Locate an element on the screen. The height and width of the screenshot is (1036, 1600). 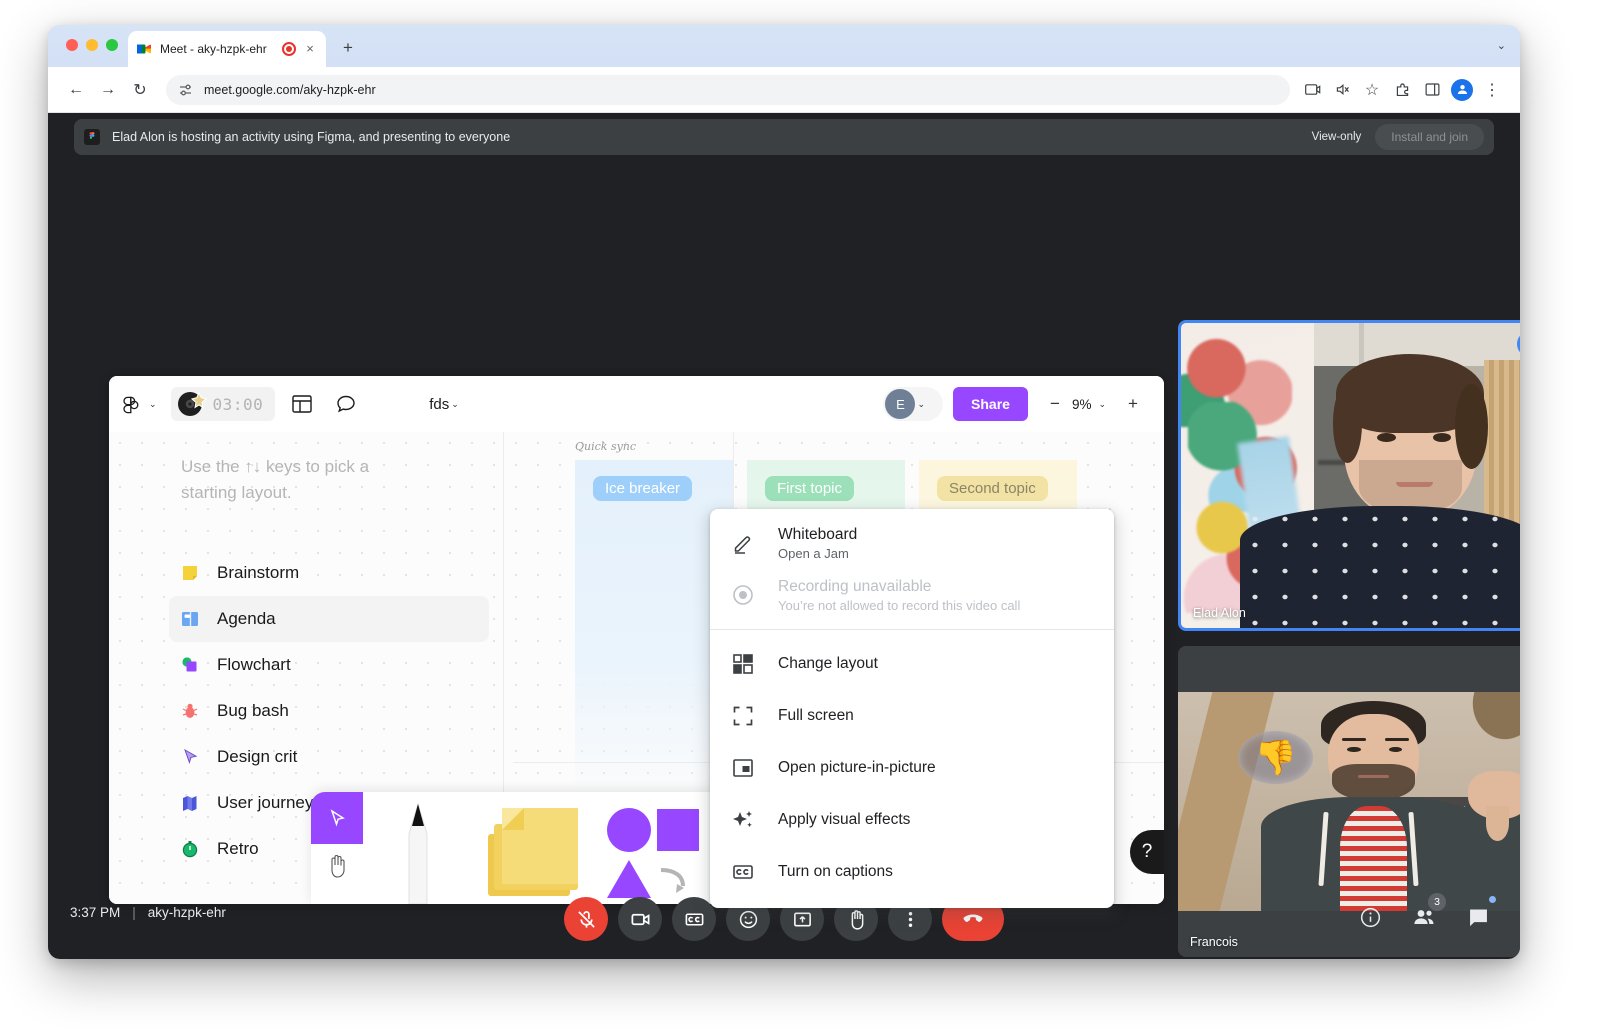
menu-item-apply-visual-effects: Apply visual effects is located at coordinates (912, 820).